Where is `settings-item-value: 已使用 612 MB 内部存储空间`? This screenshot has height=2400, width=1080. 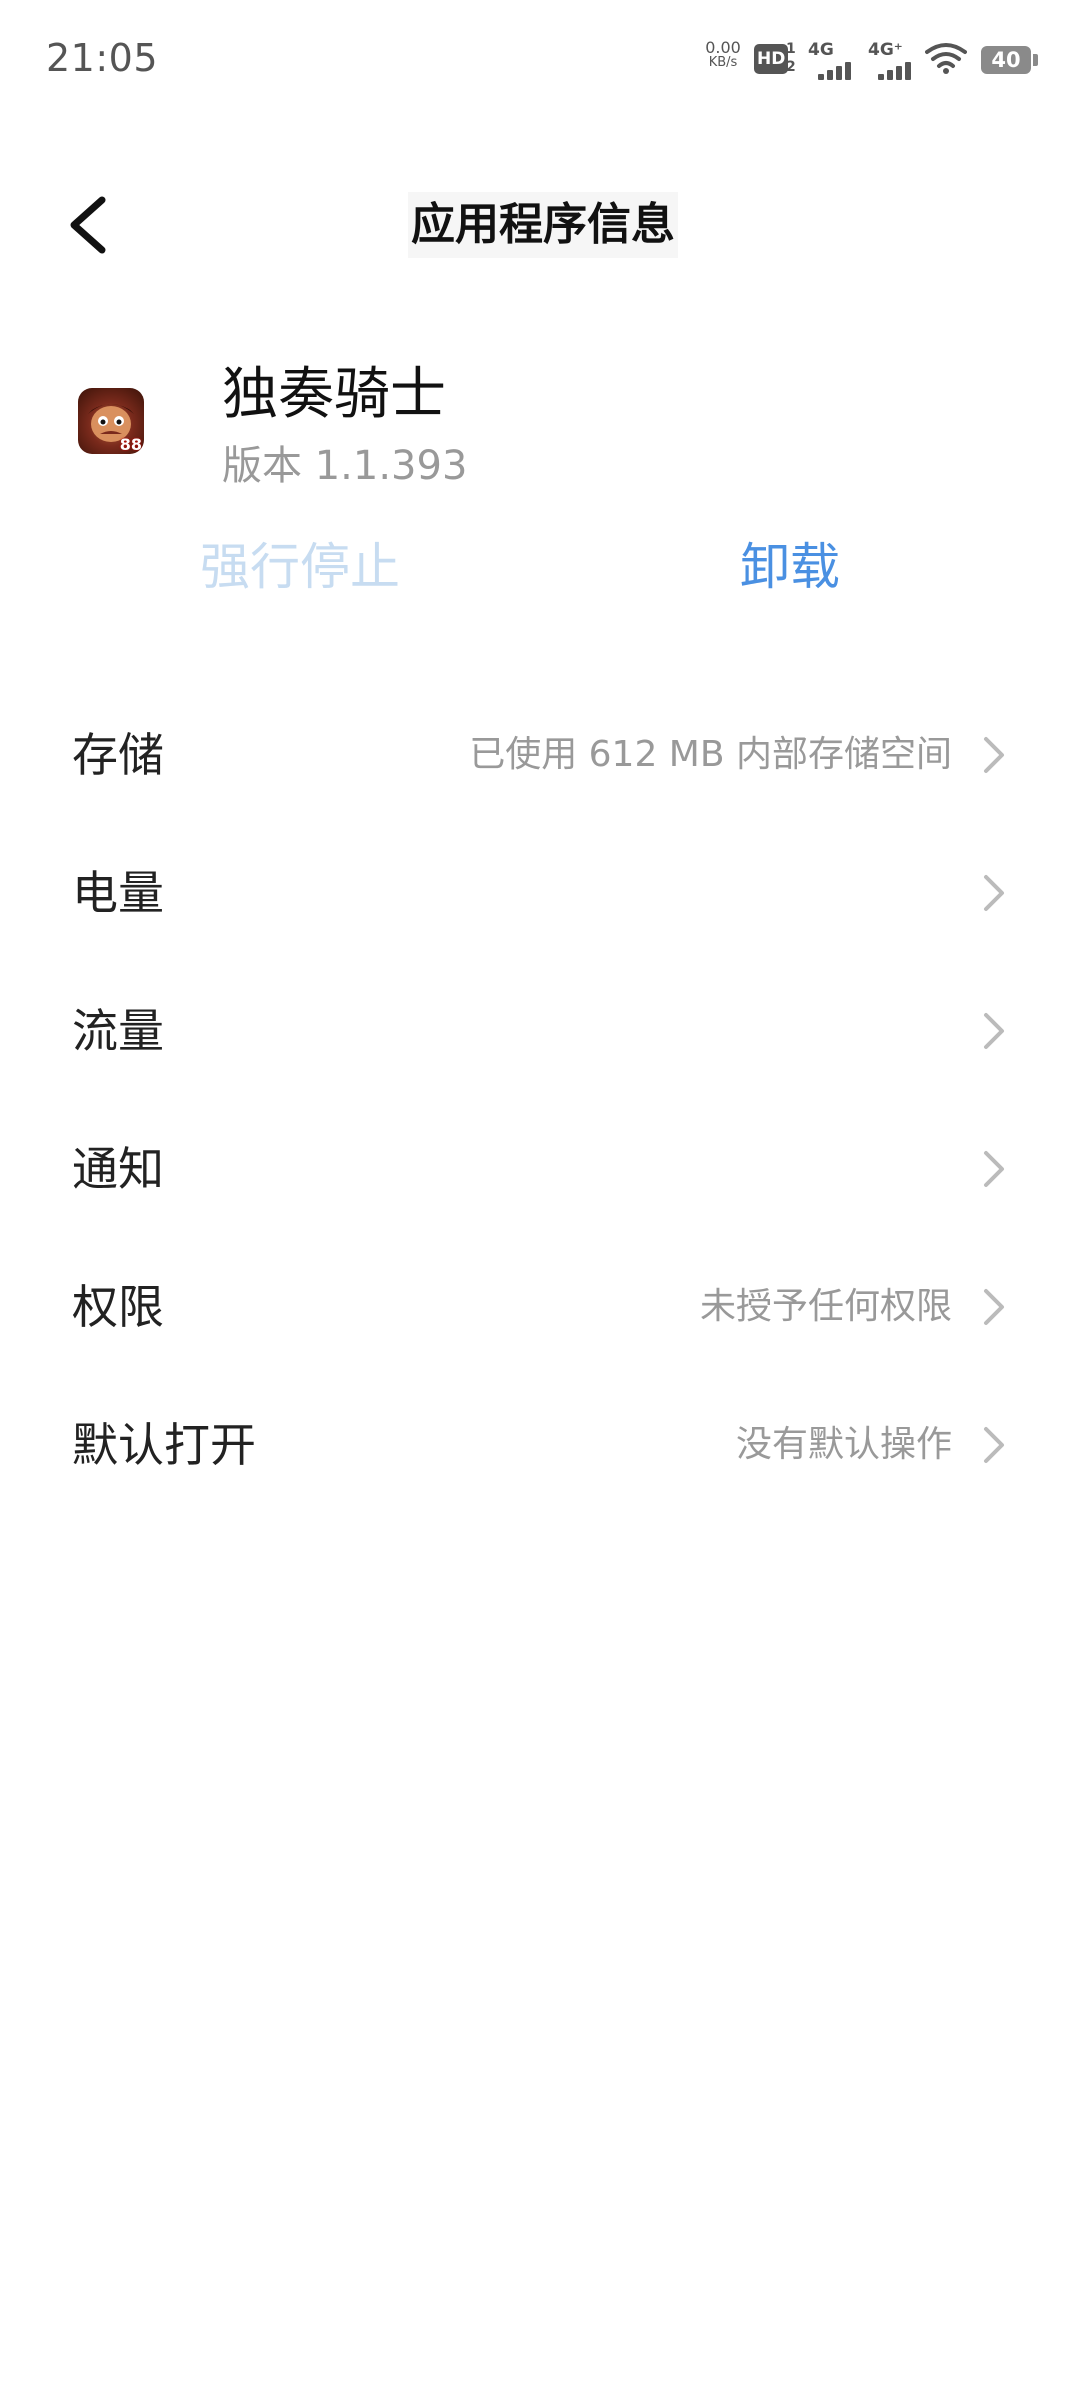 settings-item-value: 已使用 612 MB 内部存储空间 is located at coordinates (710, 754).